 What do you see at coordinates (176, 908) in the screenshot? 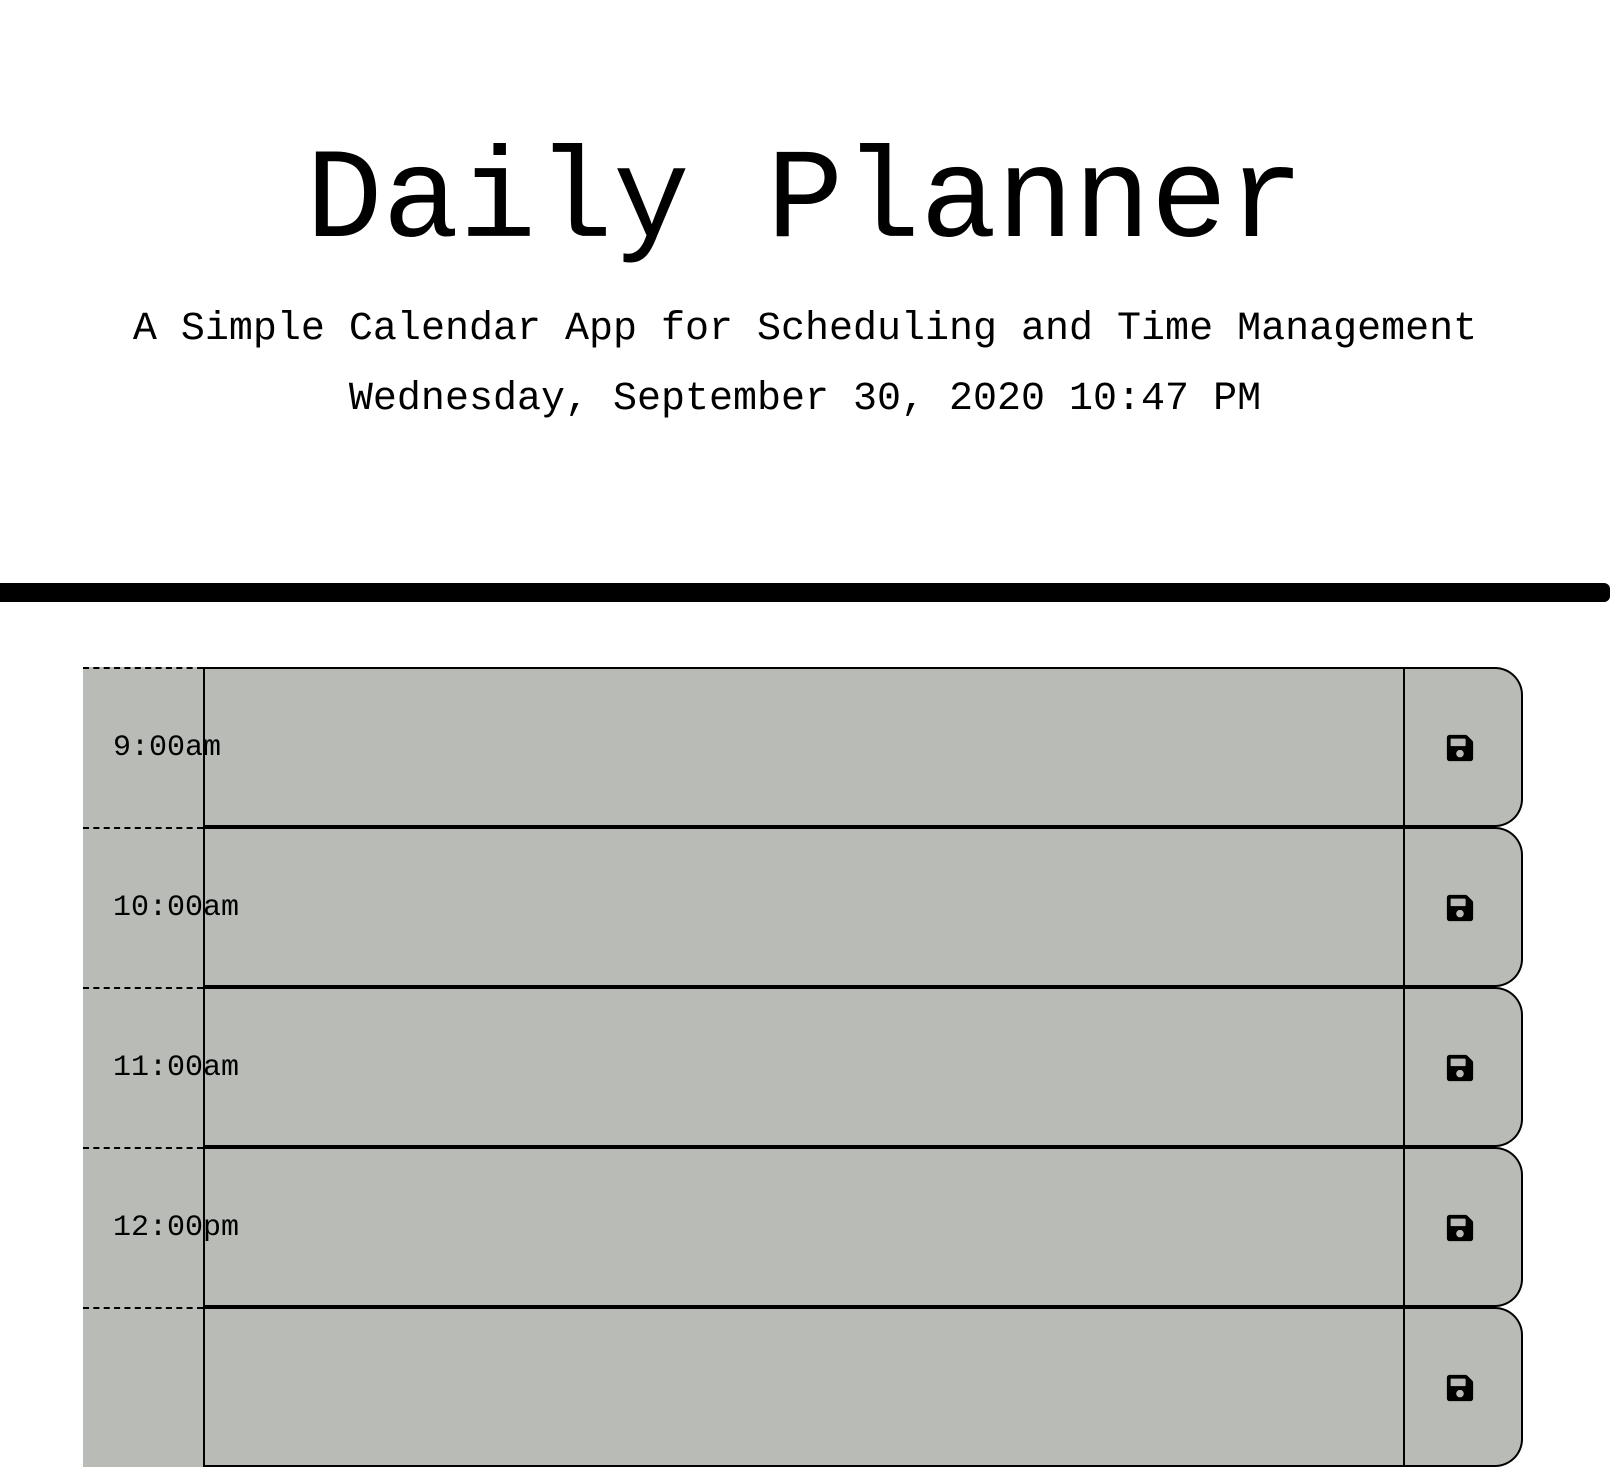
I see `hour-label: 10:00am` at bounding box center [176, 908].